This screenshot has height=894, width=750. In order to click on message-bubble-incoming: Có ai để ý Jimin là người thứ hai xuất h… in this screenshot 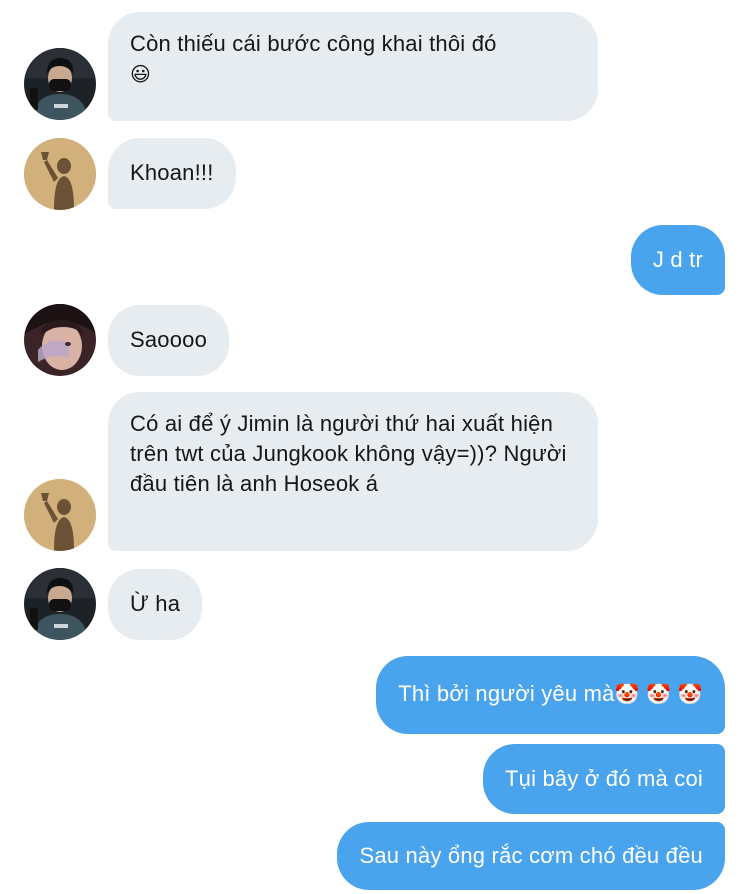, I will do `click(353, 471)`.